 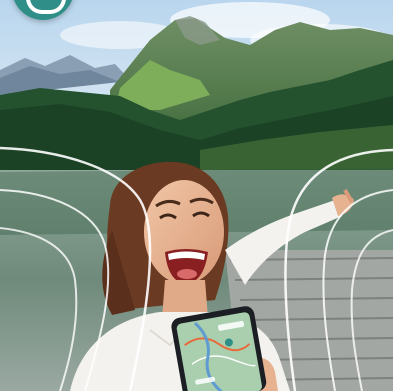 I want to click on phone, so click(x=219, y=348).